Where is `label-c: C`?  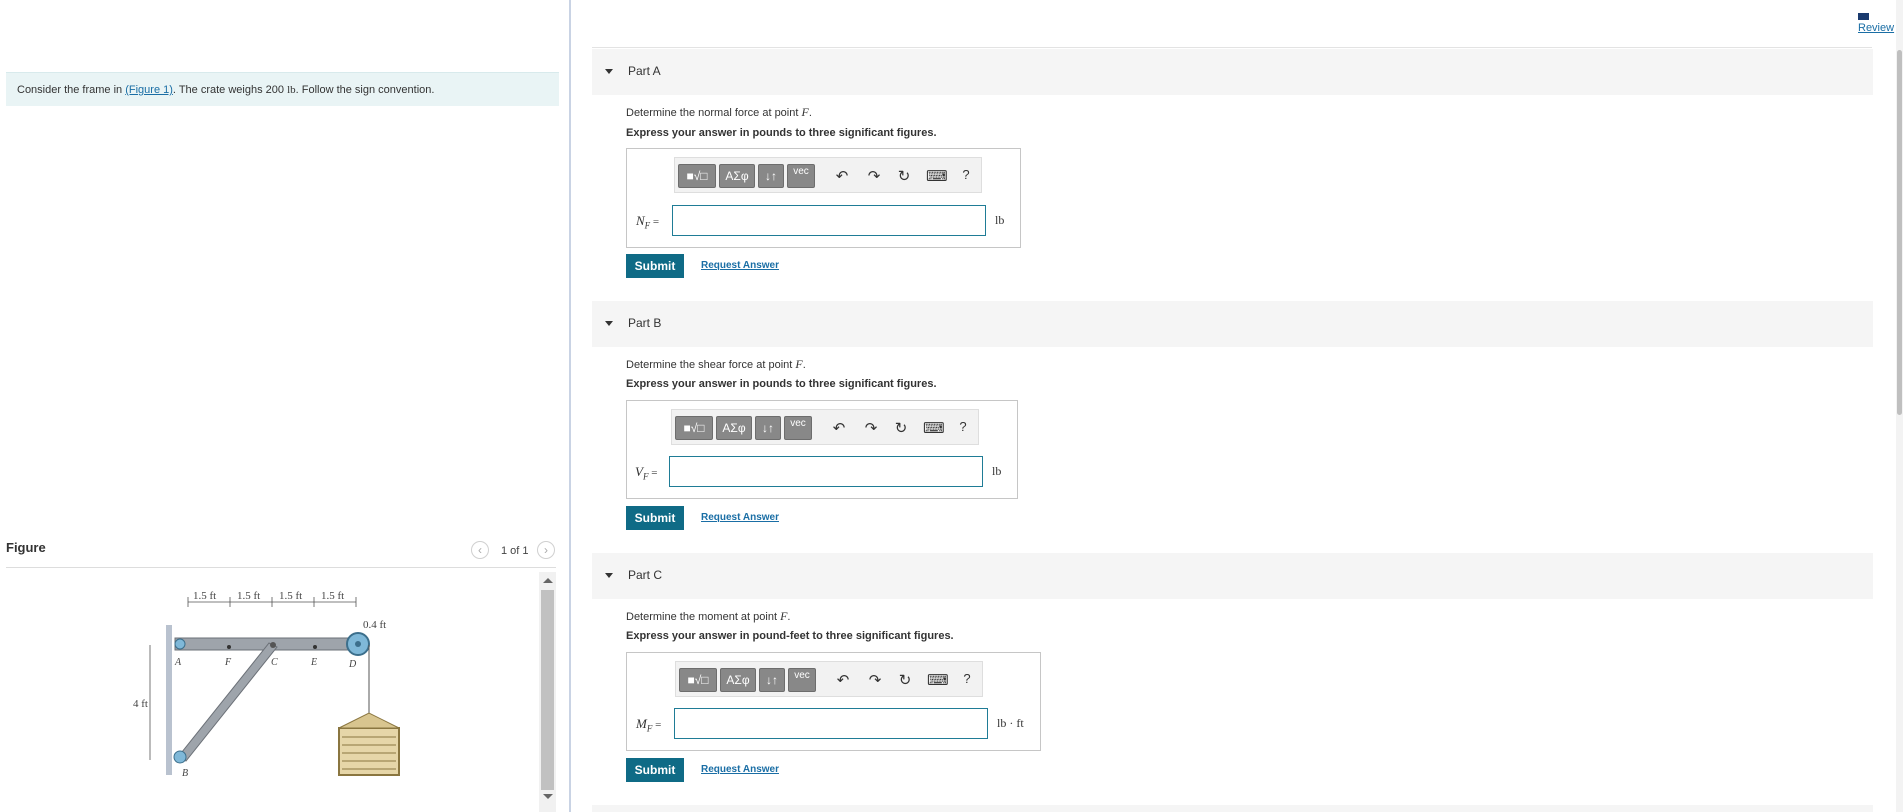
label-c: C is located at coordinates (274, 662).